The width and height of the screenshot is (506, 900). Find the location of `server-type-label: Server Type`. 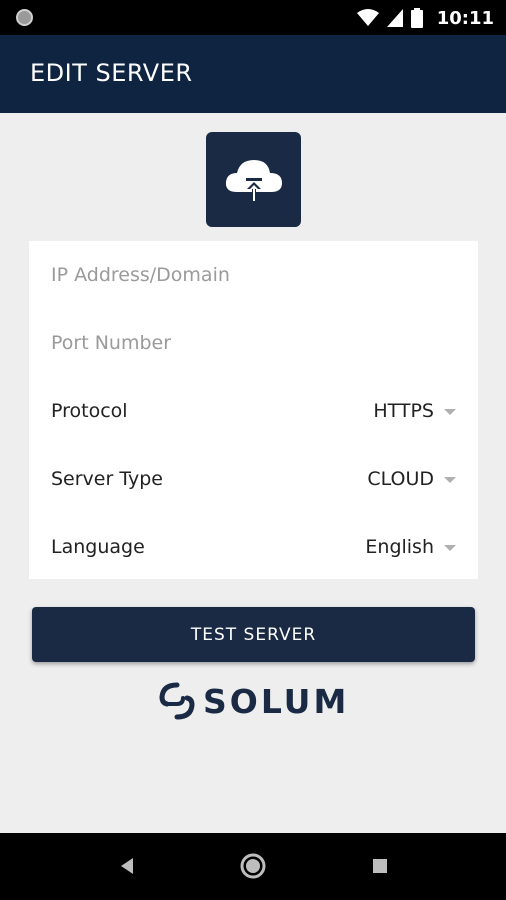

server-type-label: Server Type is located at coordinates (107, 479).